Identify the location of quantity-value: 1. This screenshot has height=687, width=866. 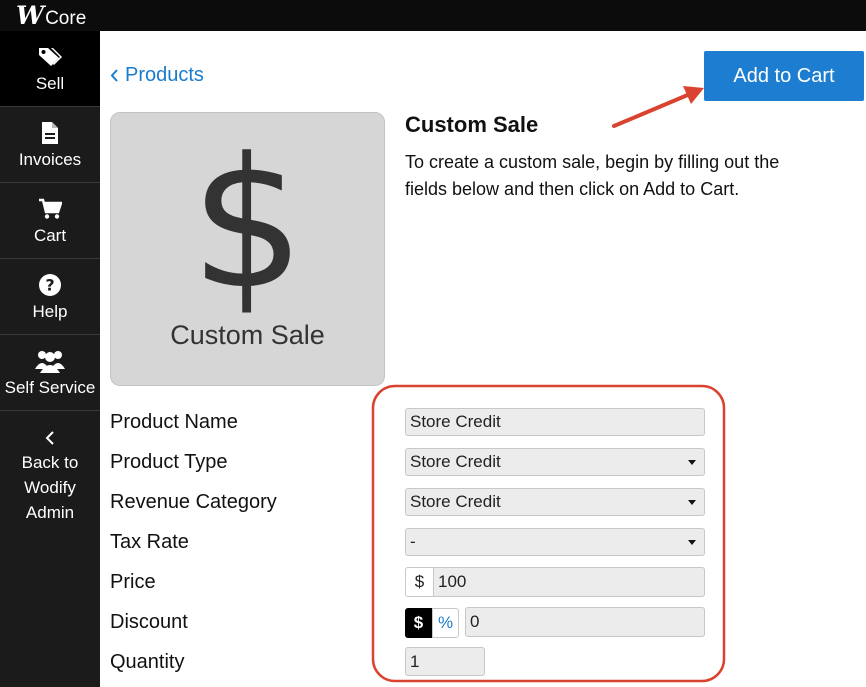
(415, 661).